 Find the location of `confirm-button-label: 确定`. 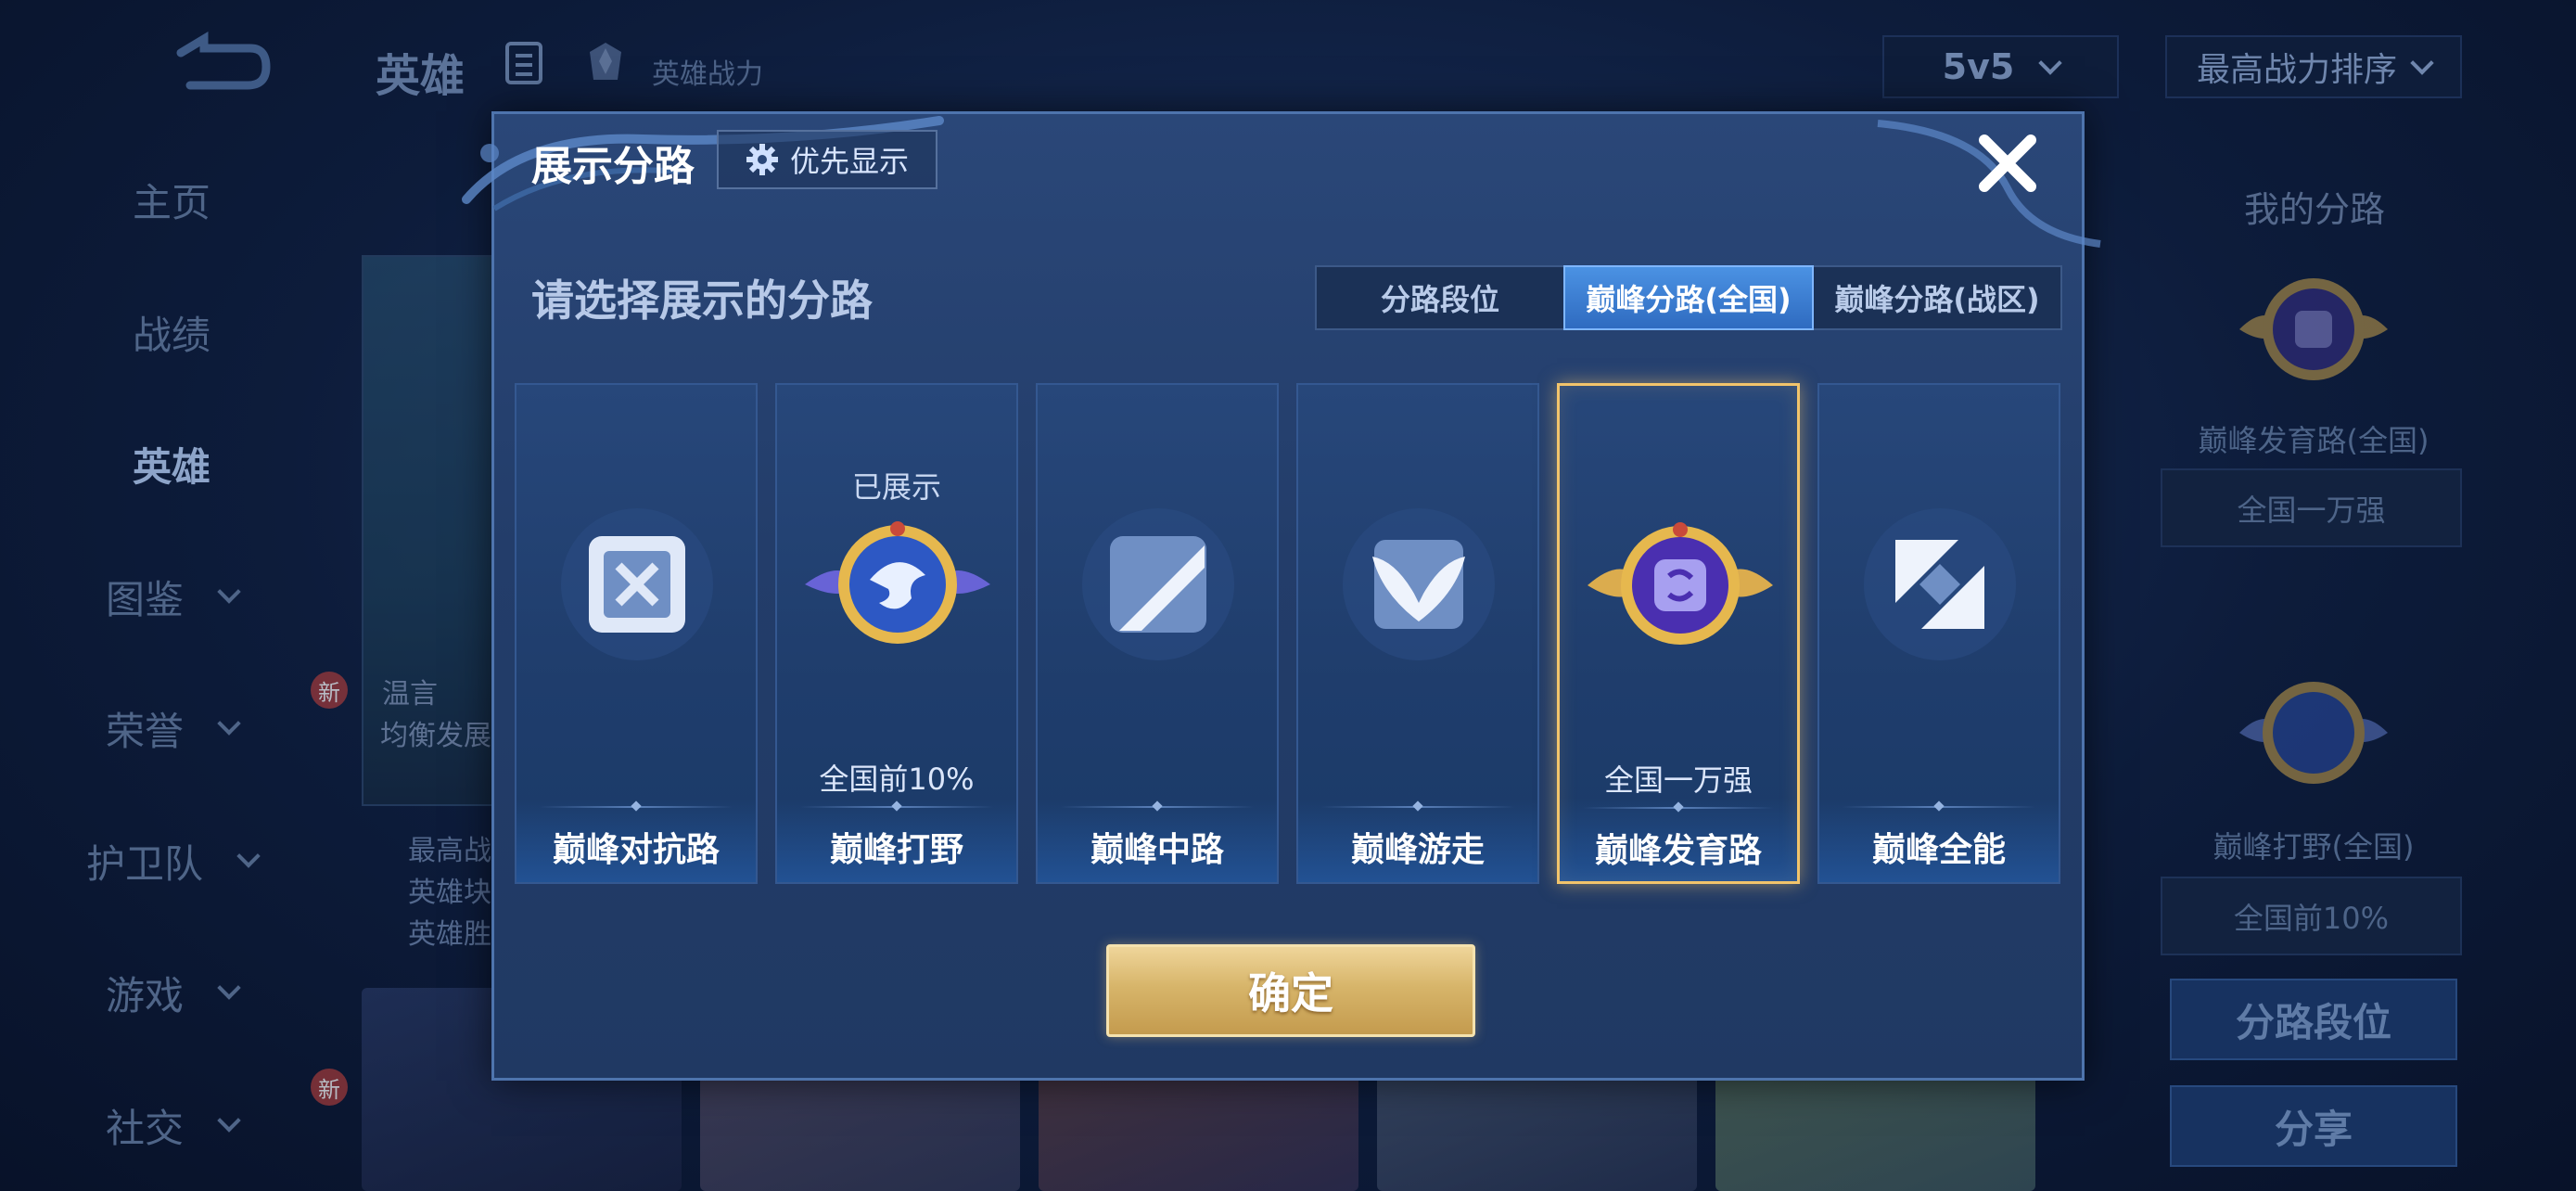

confirm-button-label: 确定 is located at coordinates (1290, 993).